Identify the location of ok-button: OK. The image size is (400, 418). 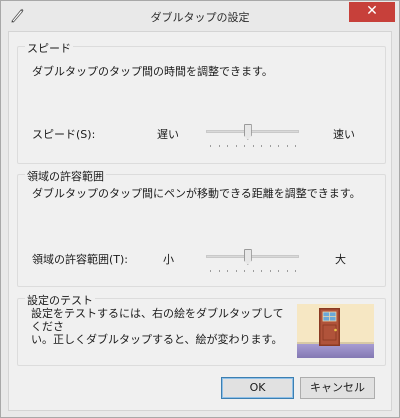
(257, 388).